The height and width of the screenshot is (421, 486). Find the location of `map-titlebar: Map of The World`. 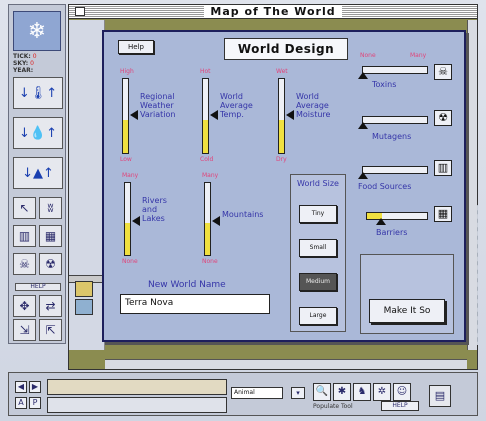

map-titlebar: Map of The World is located at coordinates (273, 12).